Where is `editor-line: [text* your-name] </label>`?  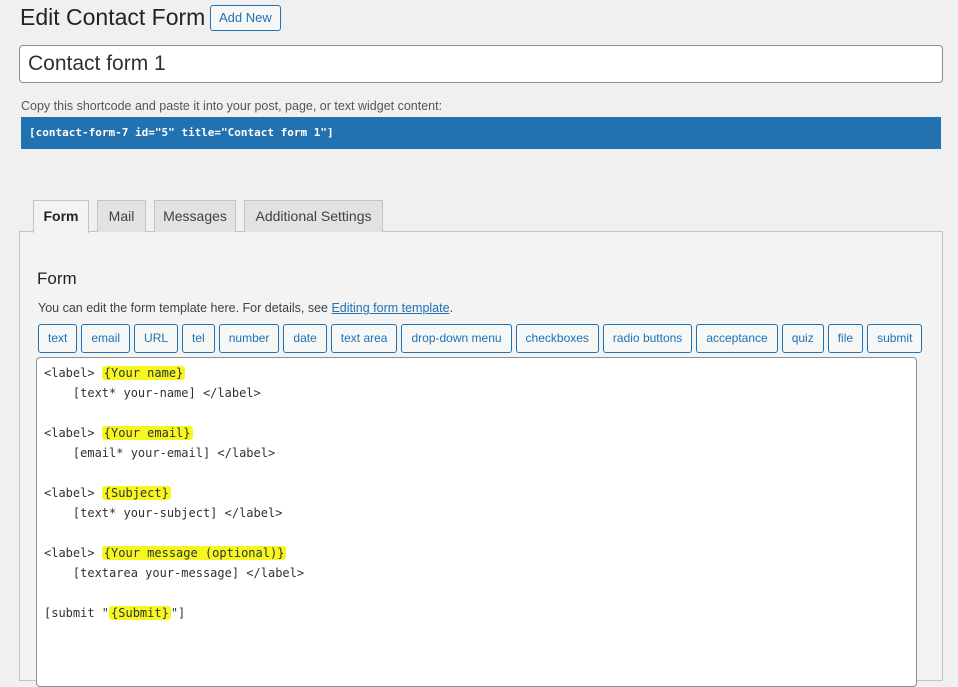
editor-line: [text* your-name] </label> is located at coordinates (480, 393).